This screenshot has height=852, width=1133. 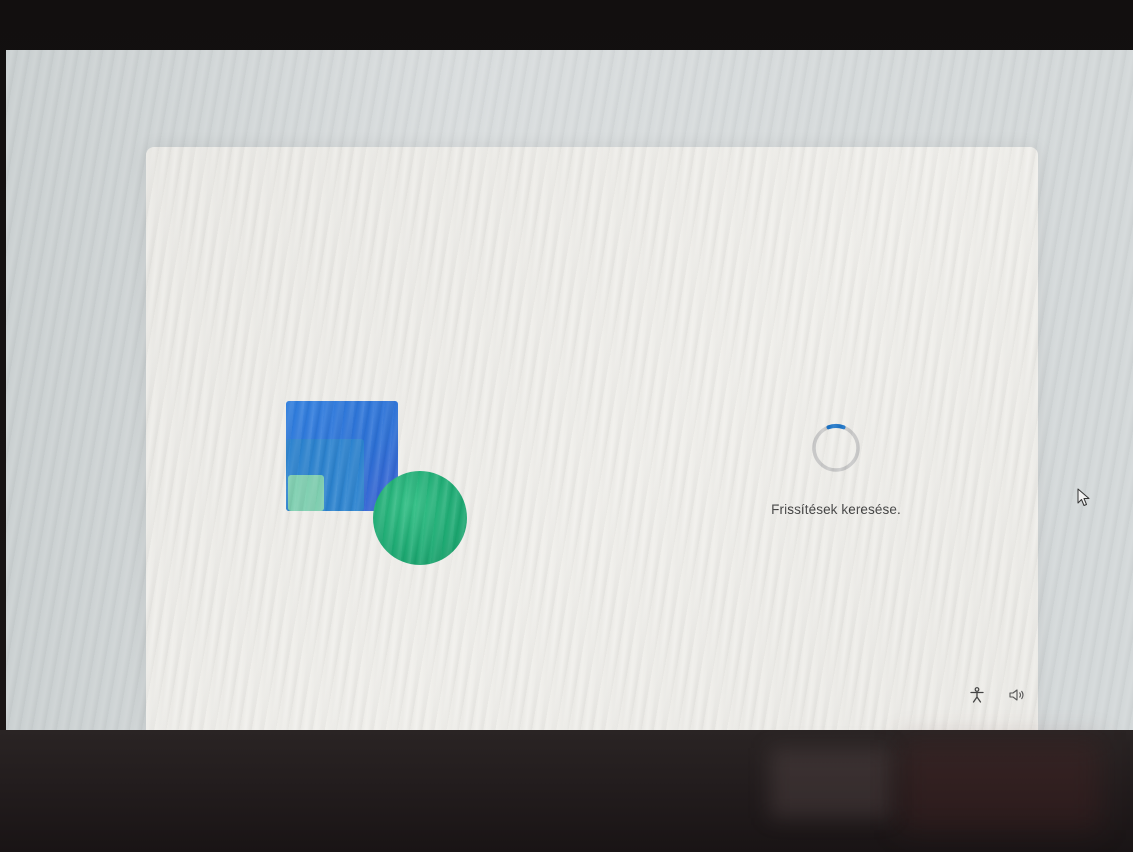 I want to click on status-text: Frissítések keresése., so click(x=836, y=509).